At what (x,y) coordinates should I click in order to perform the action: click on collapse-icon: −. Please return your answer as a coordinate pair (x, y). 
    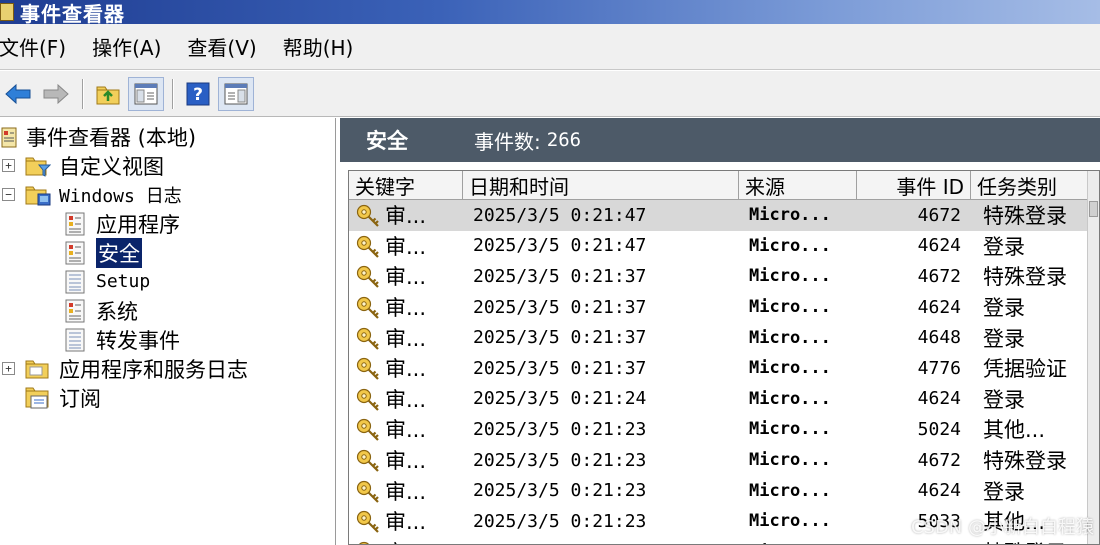
    Looking at the image, I should click on (8, 194).